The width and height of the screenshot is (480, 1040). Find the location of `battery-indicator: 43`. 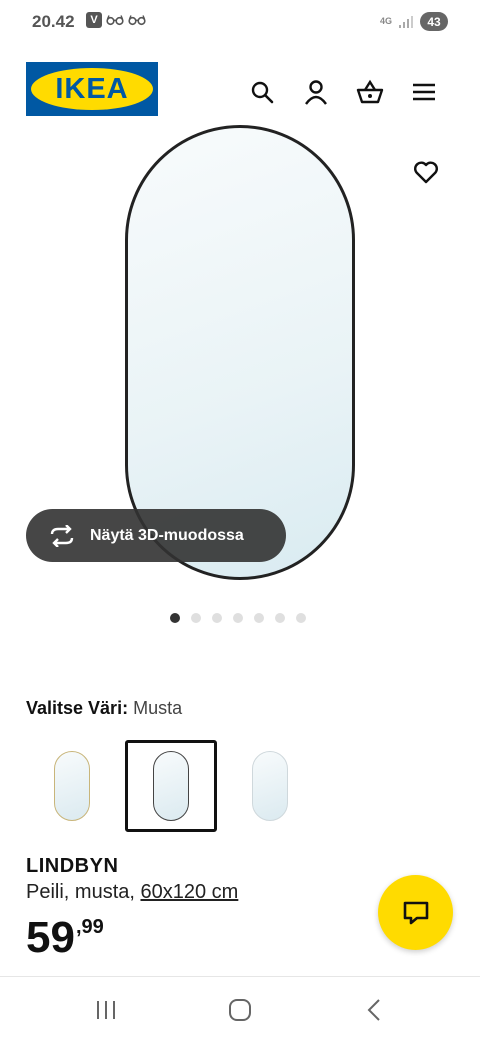

battery-indicator: 43 is located at coordinates (434, 21).